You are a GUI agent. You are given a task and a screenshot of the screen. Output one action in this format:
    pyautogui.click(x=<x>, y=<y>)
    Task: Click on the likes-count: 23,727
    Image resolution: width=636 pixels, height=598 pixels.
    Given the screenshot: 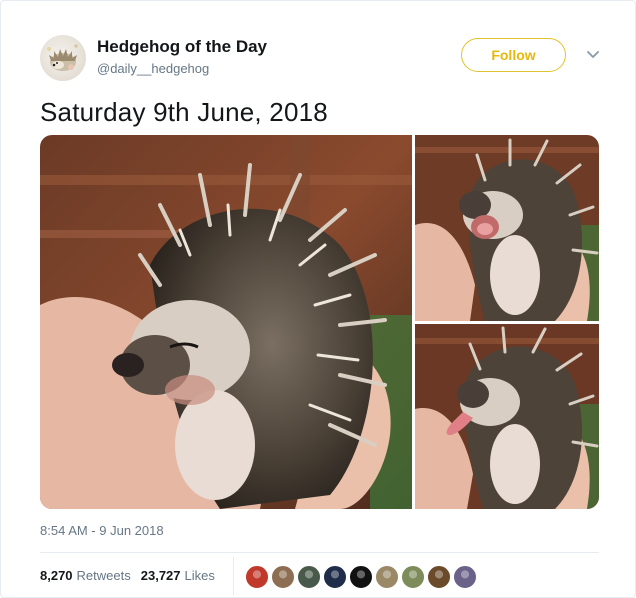 What is the action you would take?
    pyautogui.click(x=160, y=575)
    